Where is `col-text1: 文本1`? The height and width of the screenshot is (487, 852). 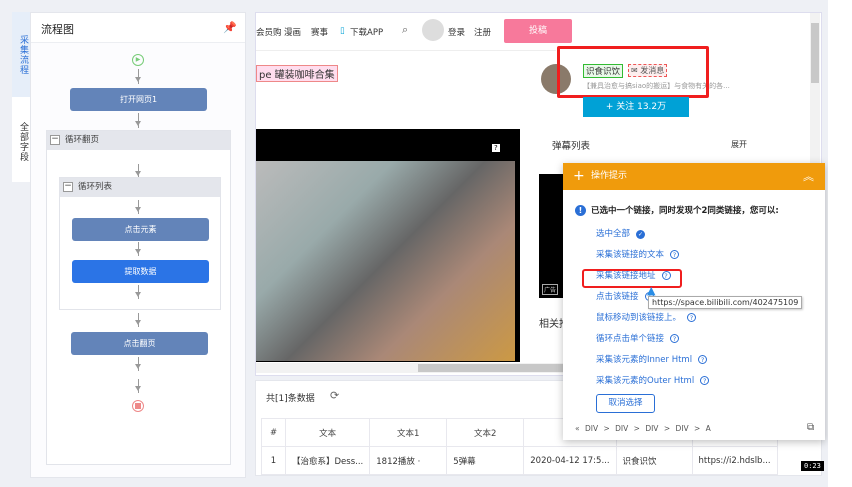 col-text1: 文本1 is located at coordinates (408, 432).